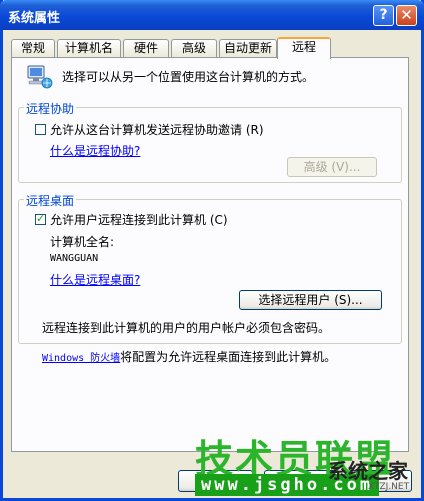  I want to click on tab-advanced: 高级, so click(194, 48).